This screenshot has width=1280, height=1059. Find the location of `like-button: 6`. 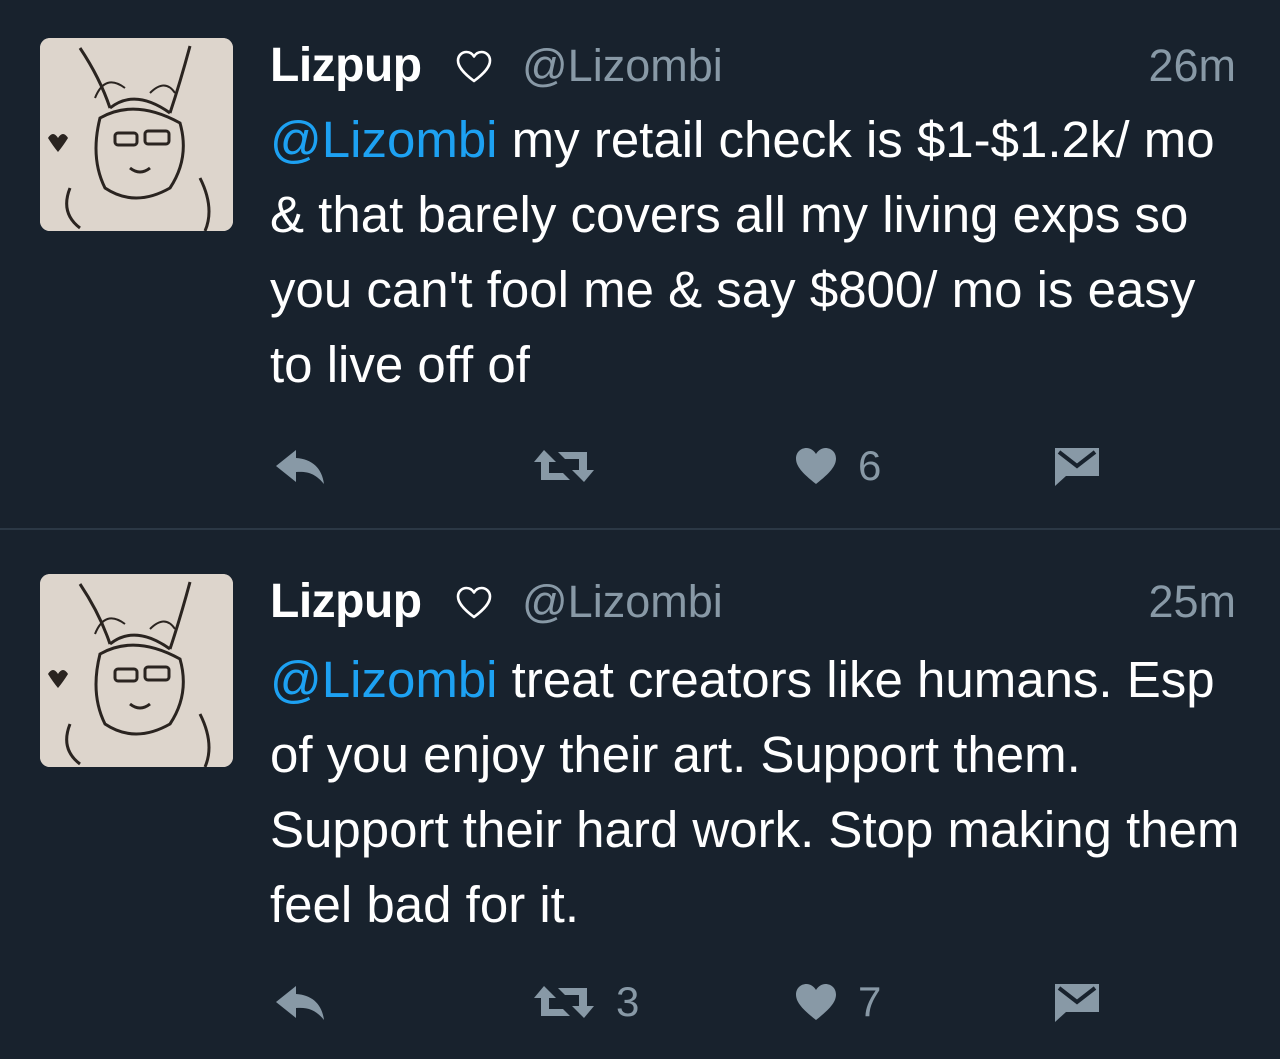

like-button: 6 is located at coordinates (837, 466).